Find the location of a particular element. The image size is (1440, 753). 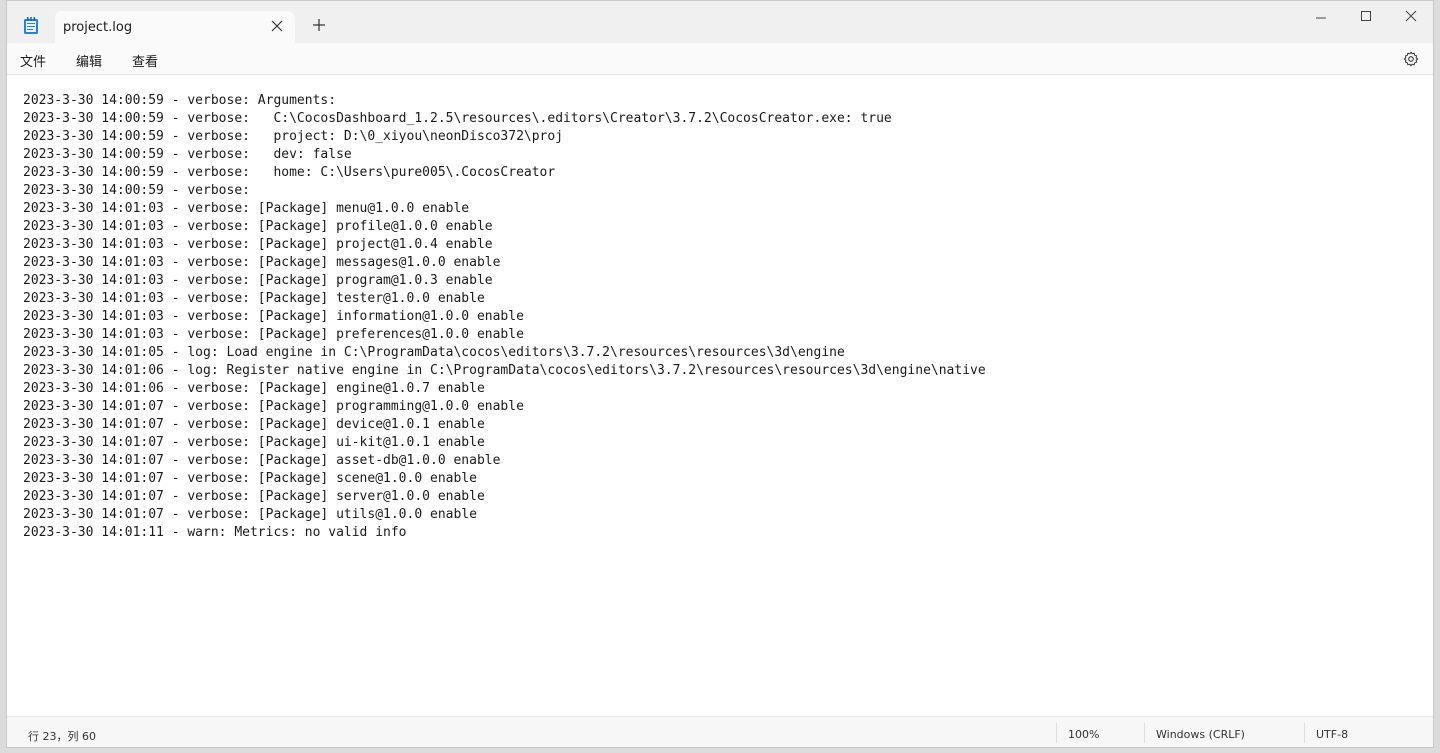

tab-project-log: project.log is located at coordinates (175, 27).